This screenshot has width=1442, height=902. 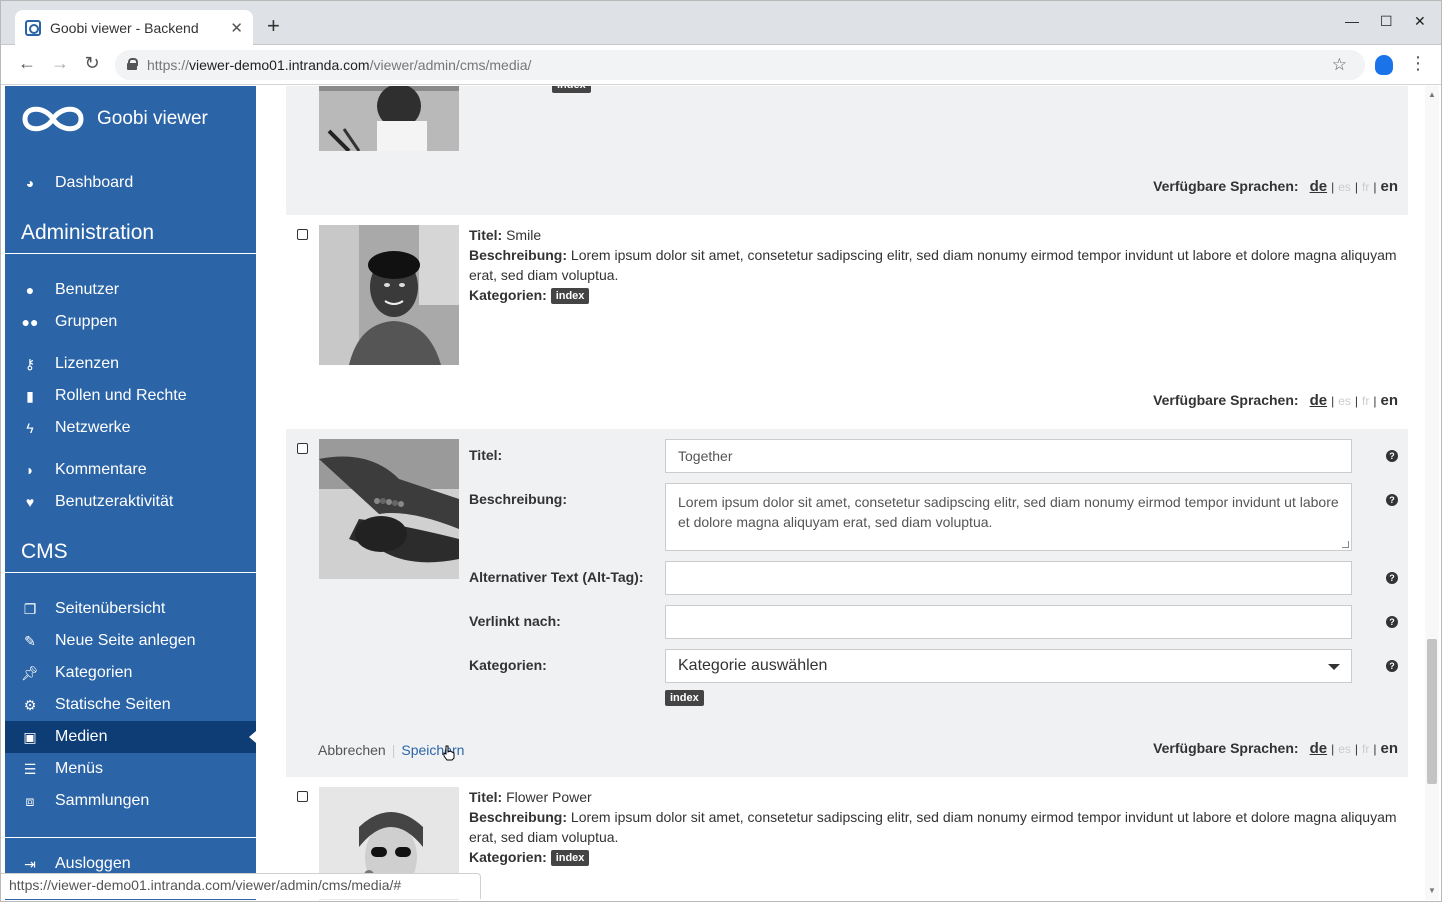 What do you see at coordinates (1008, 666) in the screenshot?
I see `category-select: Kategorie auswählen` at bounding box center [1008, 666].